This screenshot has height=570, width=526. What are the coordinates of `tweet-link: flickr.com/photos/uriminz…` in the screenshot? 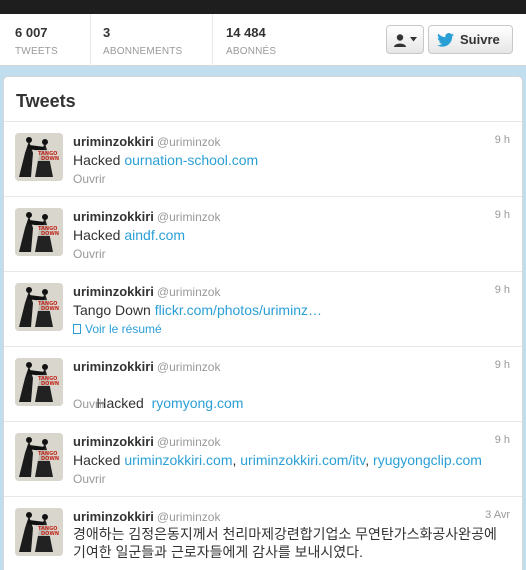 It's located at (238, 310).